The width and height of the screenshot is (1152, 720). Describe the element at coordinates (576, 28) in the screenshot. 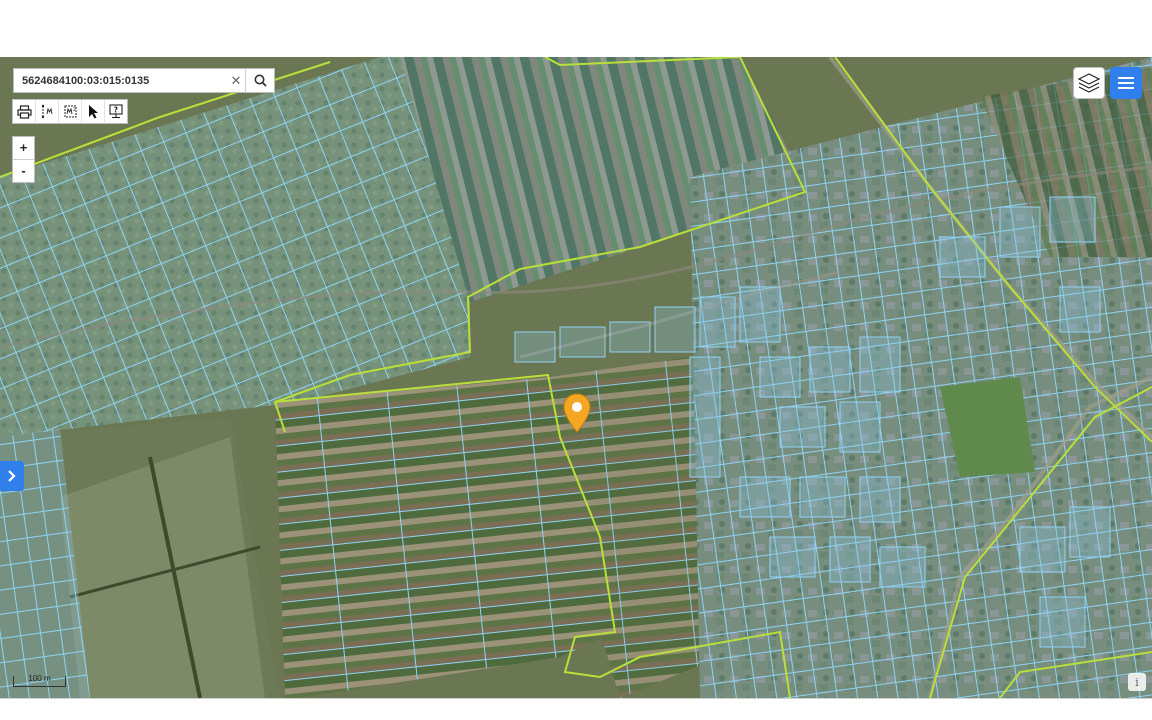

I see `top-bar` at that location.